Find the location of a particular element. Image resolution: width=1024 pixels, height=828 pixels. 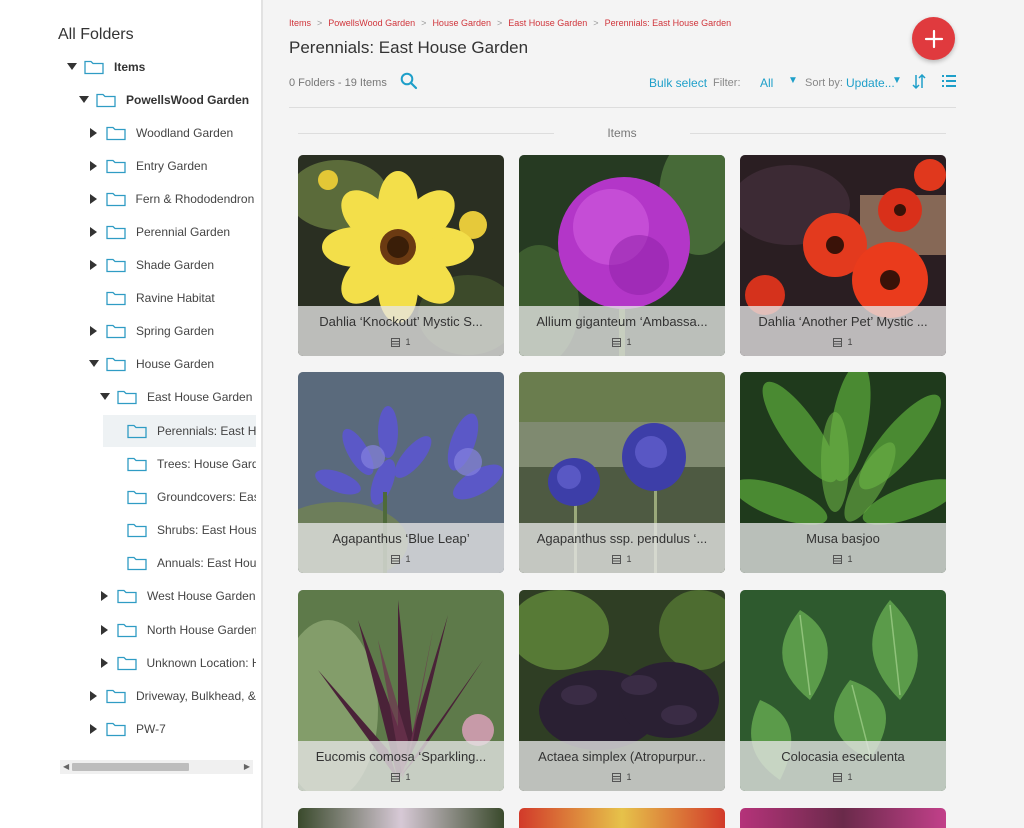

breadcrumb-item: House Garden is located at coordinates (461, 23).